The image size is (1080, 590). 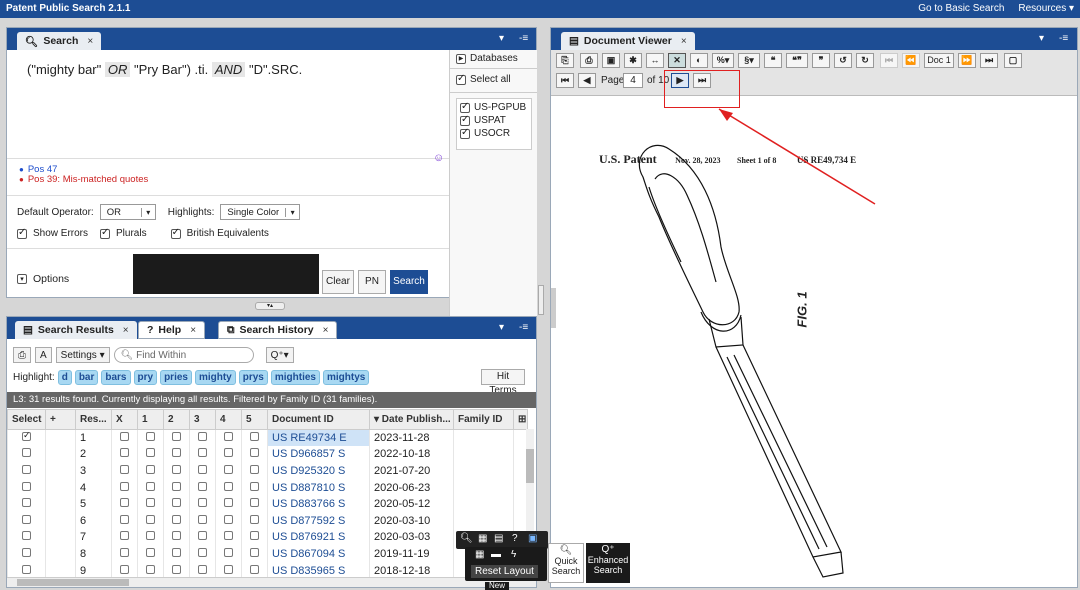 What do you see at coordinates (587, 80) in the screenshot?
I see `prev-page-icon: ◀` at bounding box center [587, 80].